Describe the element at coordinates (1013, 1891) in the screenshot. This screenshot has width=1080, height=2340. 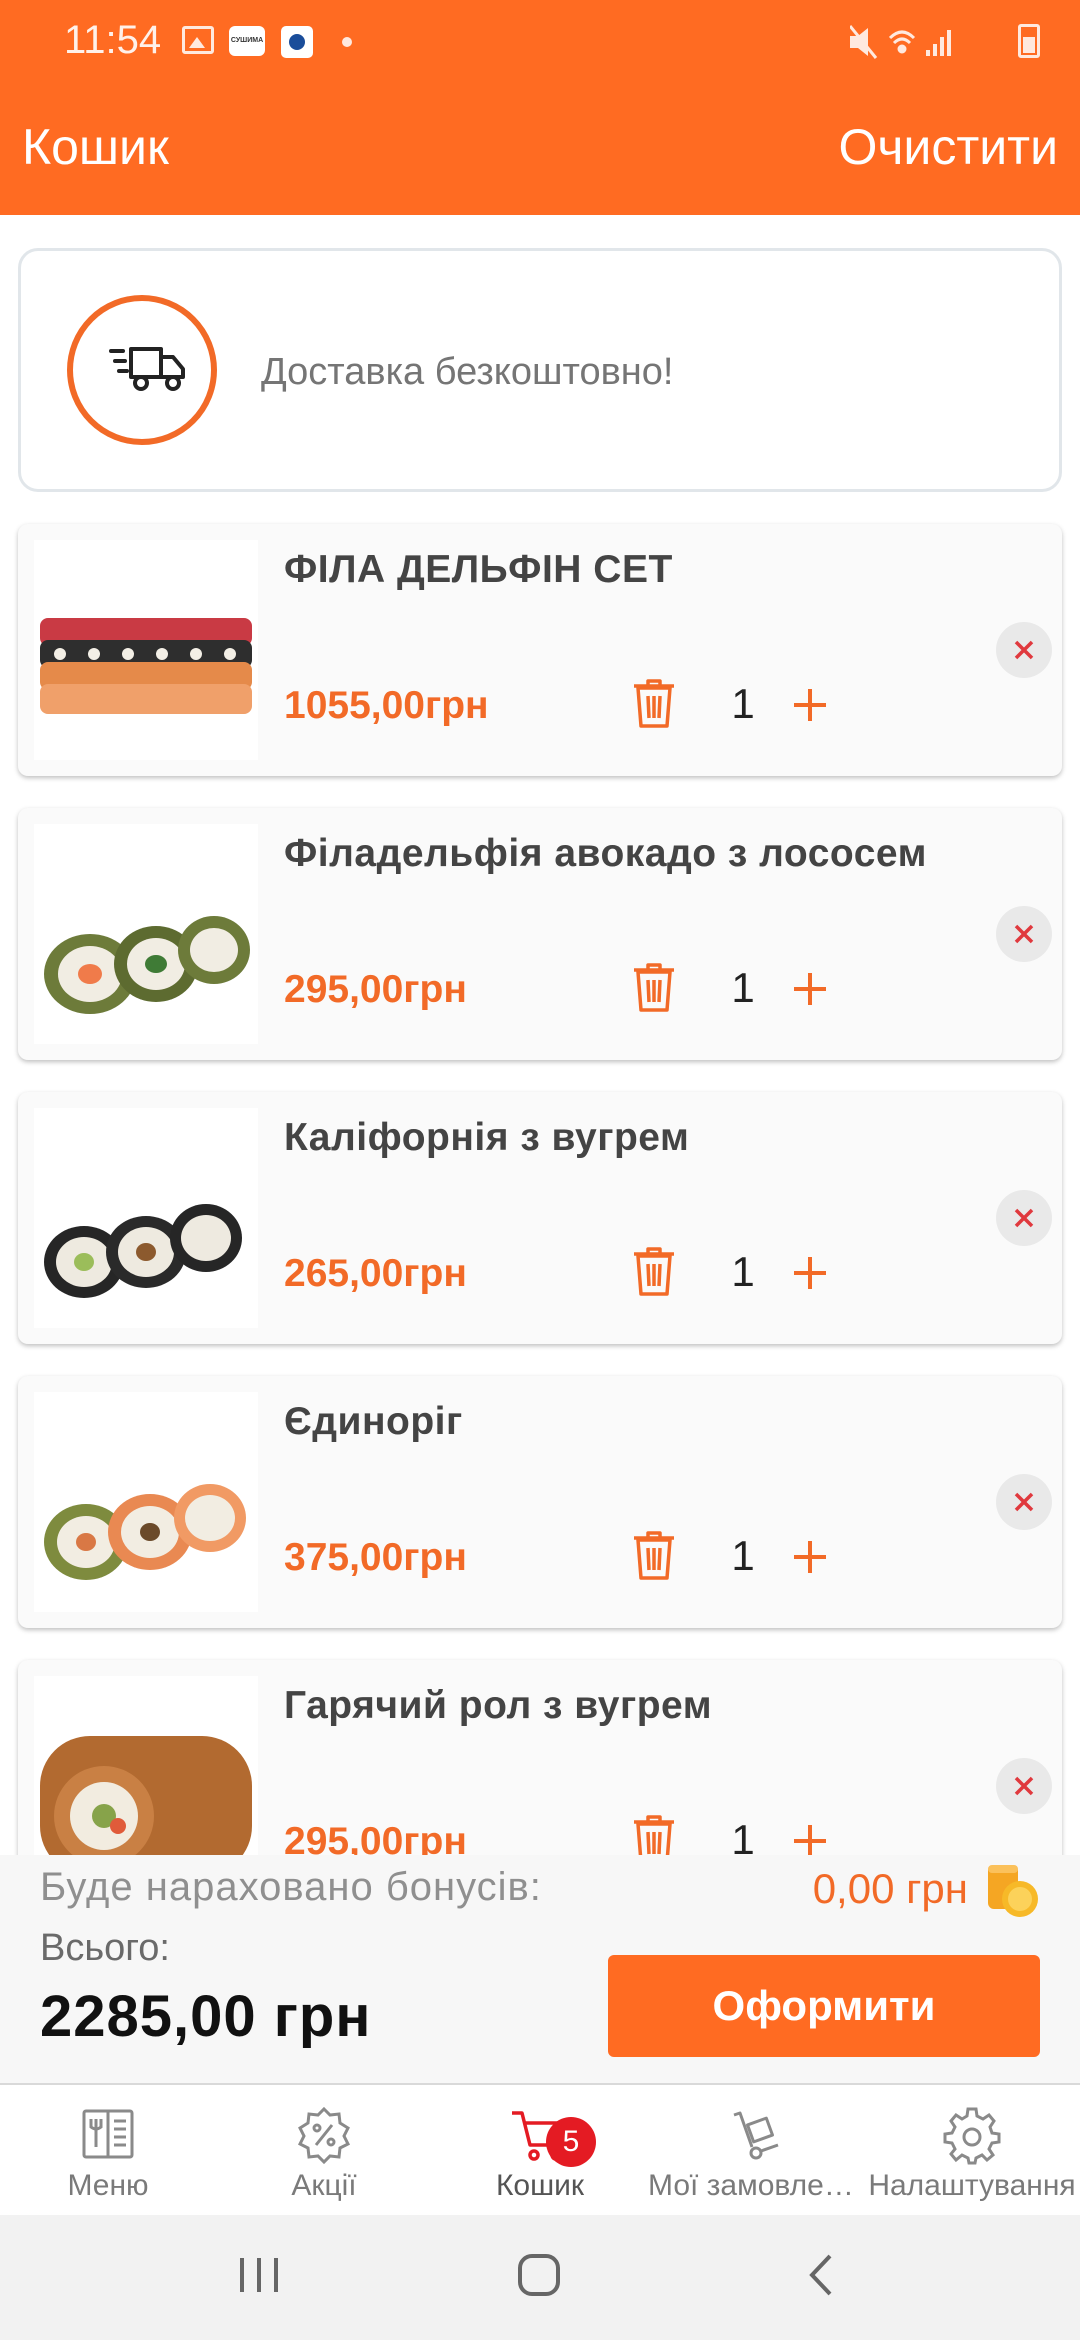
I see `coins-icon` at that location.